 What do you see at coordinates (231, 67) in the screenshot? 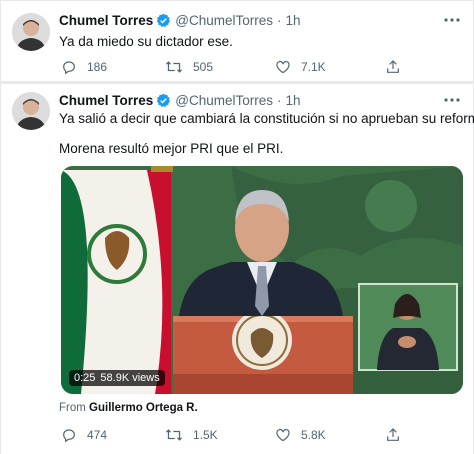
I see `action-bar: 186 505 7.1K` at bounding box center [231, 67].